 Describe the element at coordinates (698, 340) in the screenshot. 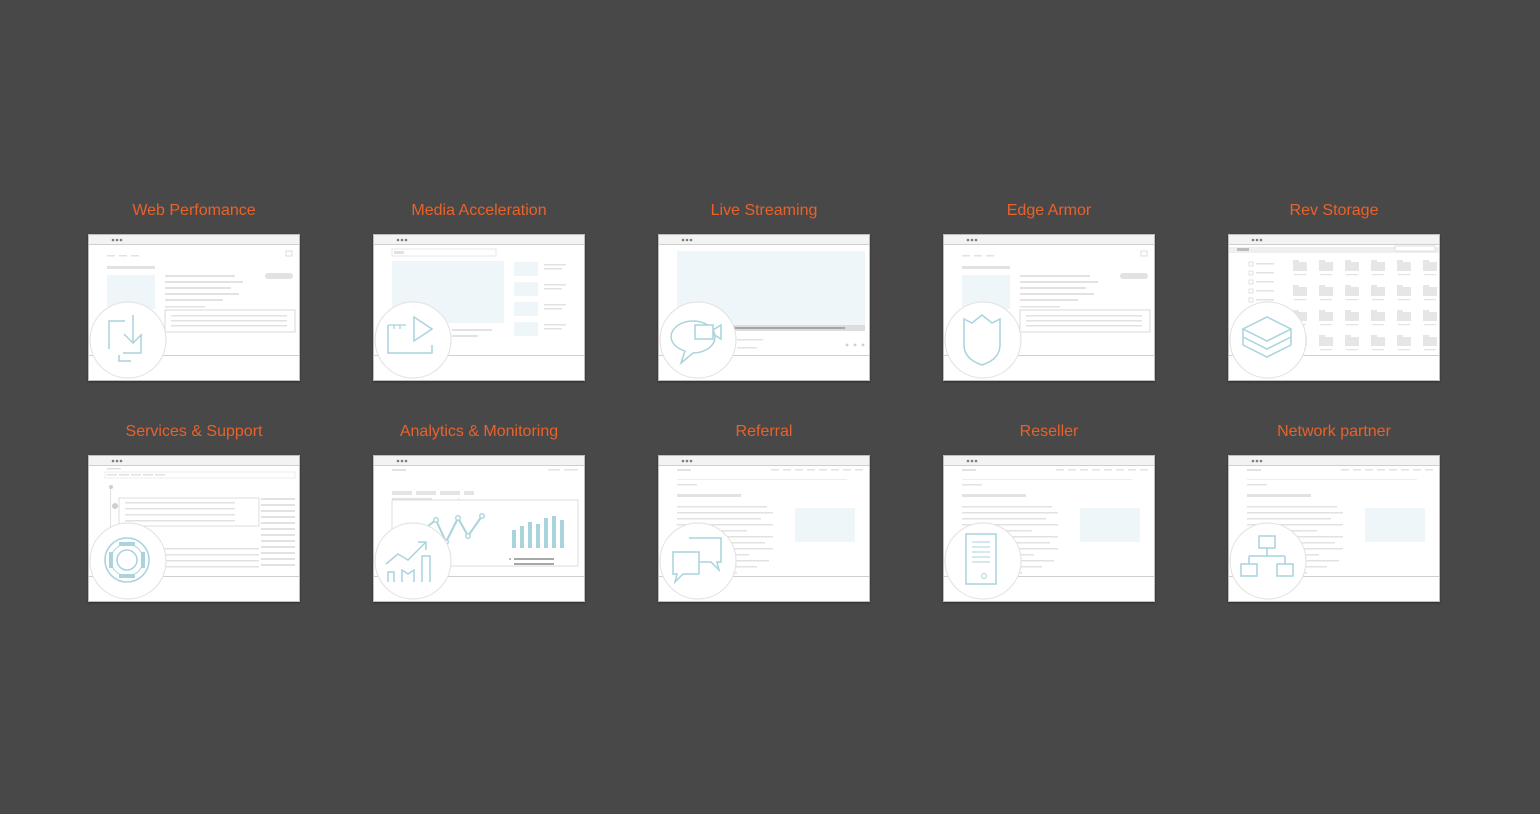

I see `chat-camera-icon` at that location.